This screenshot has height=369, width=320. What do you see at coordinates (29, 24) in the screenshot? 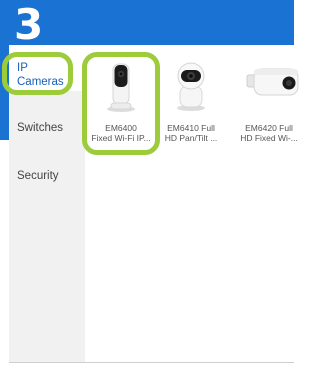
I see `step-number: 3` at bounding box center [29, 24].